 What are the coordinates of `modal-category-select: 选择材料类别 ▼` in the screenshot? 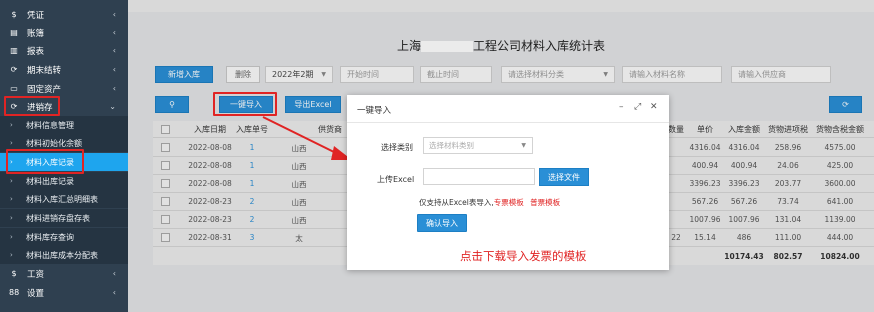 It's located at (478, 145).